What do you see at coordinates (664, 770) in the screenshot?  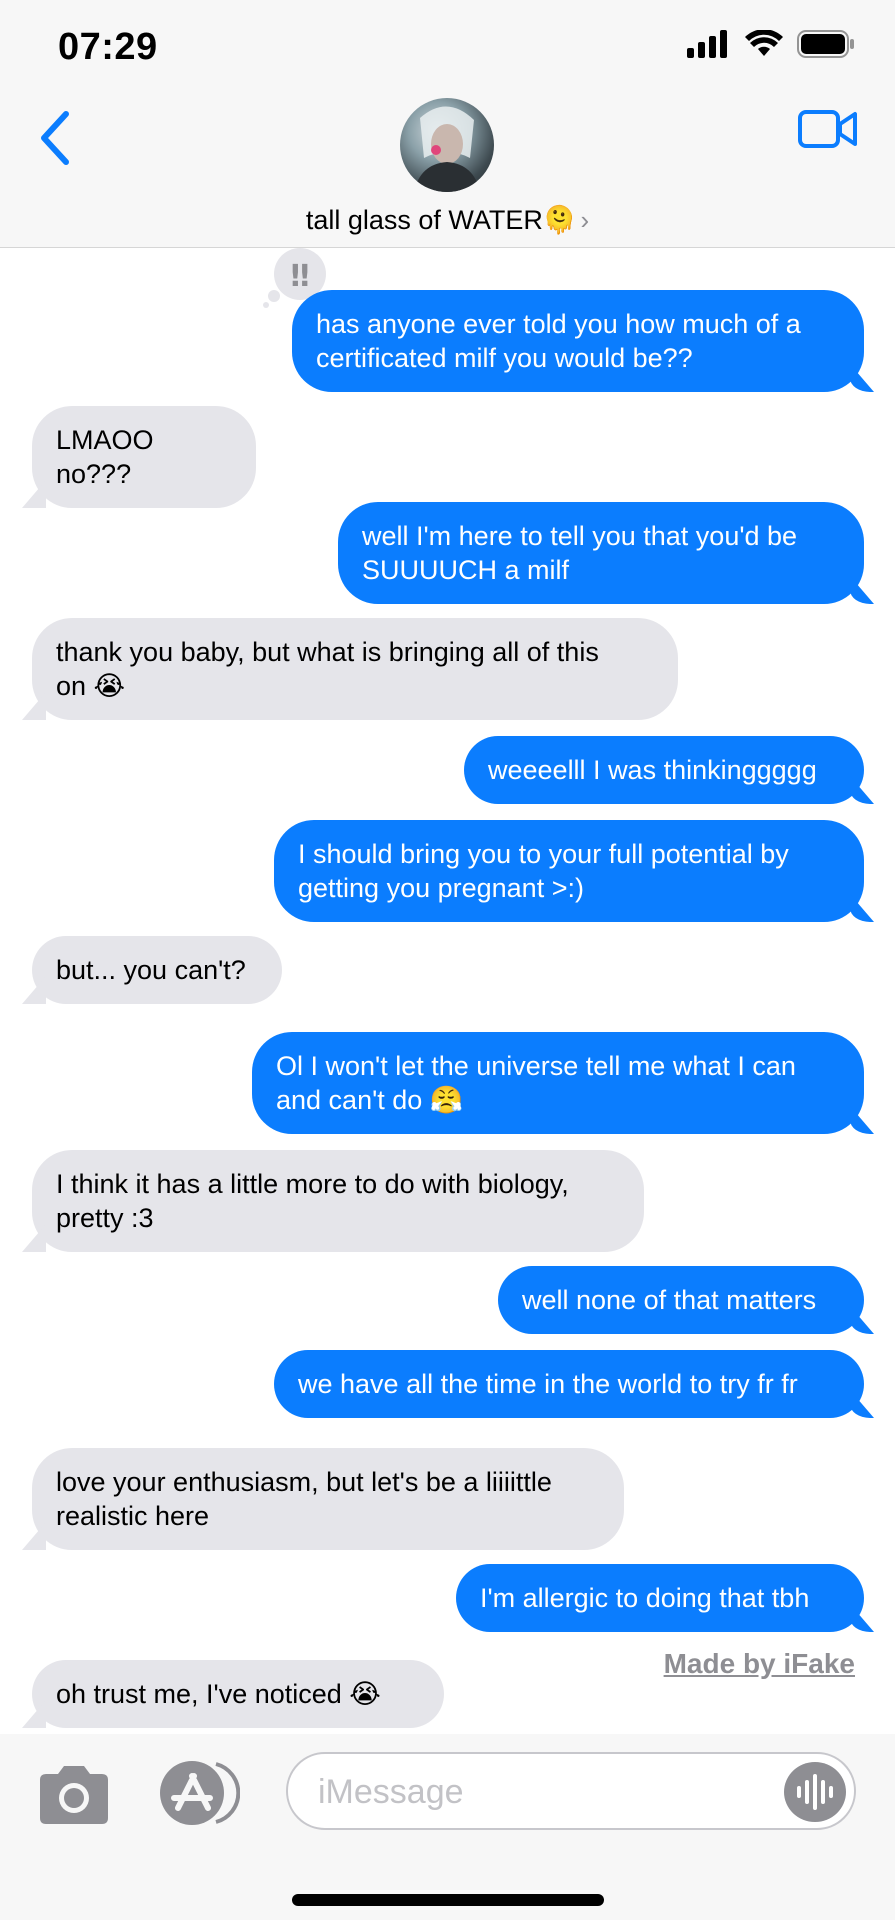 I see `sent-message-bubble: weeeelll I was thinkinggggg` at bounding box center [664, 770].